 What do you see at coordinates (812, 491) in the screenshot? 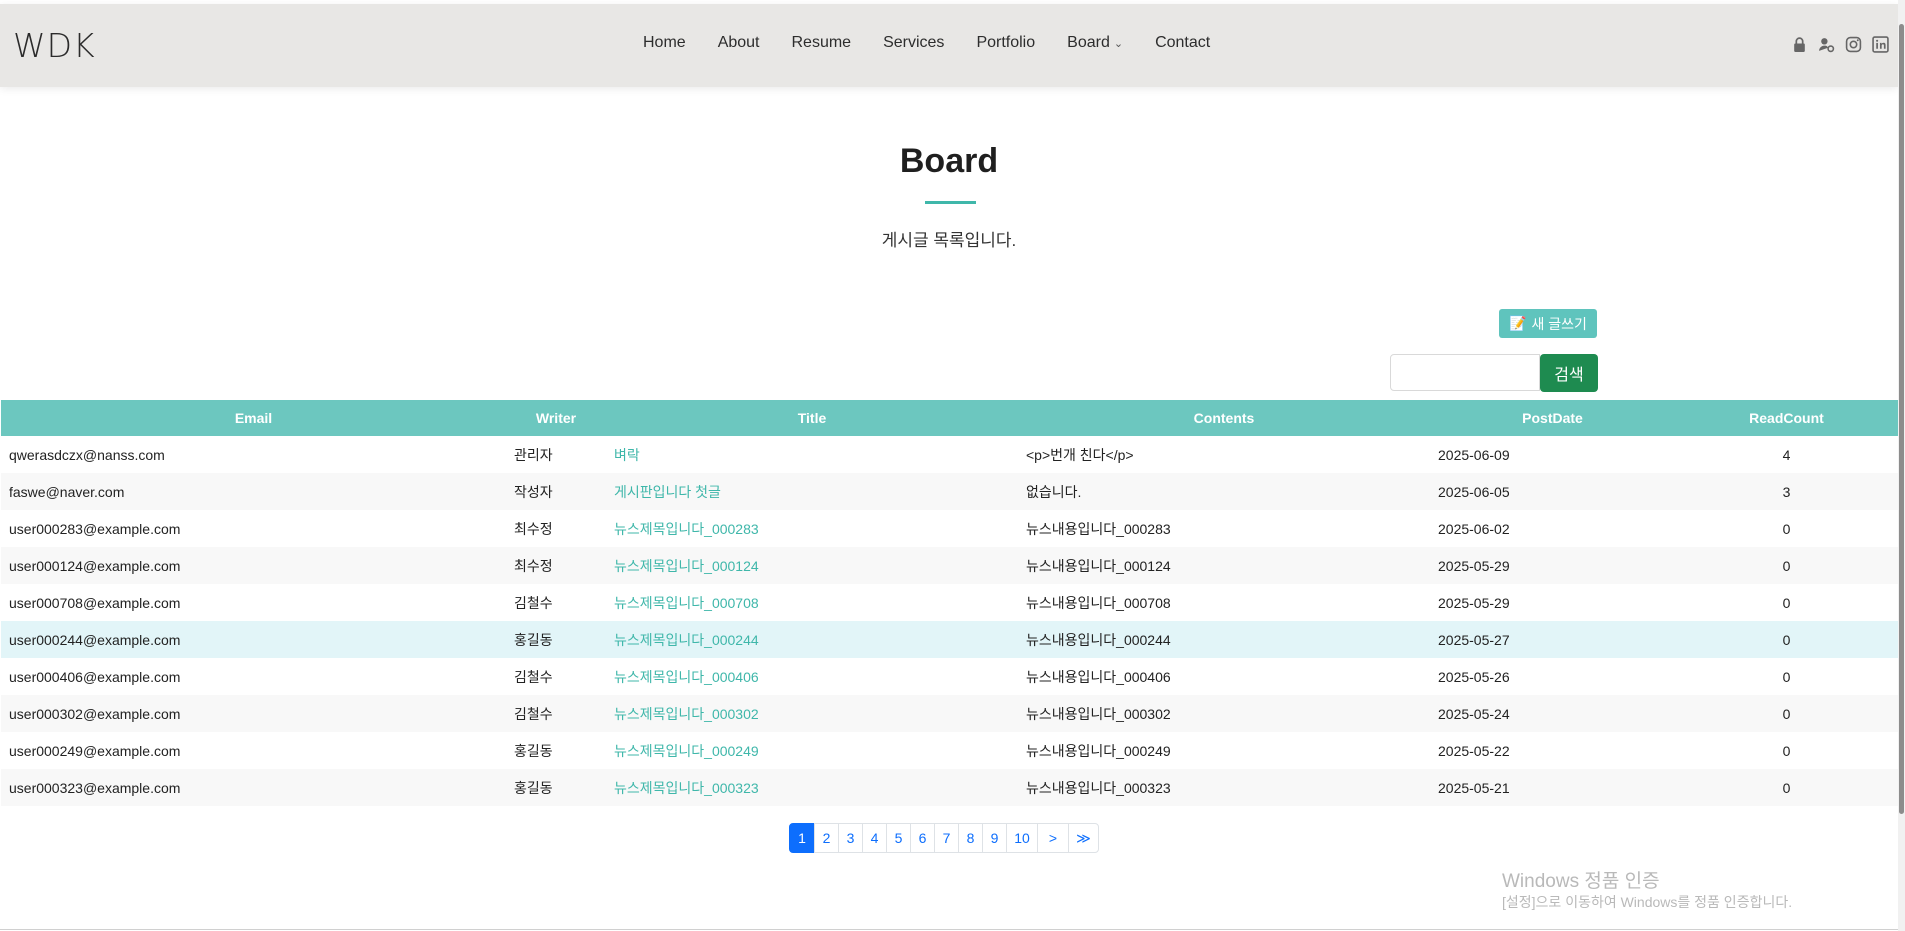
I see `cell-title: 게시판입니다 첫글` at bounding box center [812, 491].